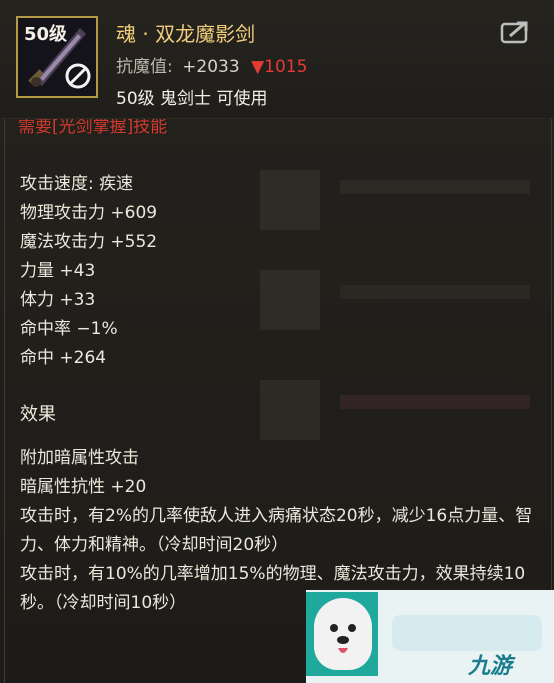 The width and height of the screenshot is (554, 683). What do you see at coordinates (467, 633) in the screenshot?
I see `watermark-blur` at bounding box center [467, 633].